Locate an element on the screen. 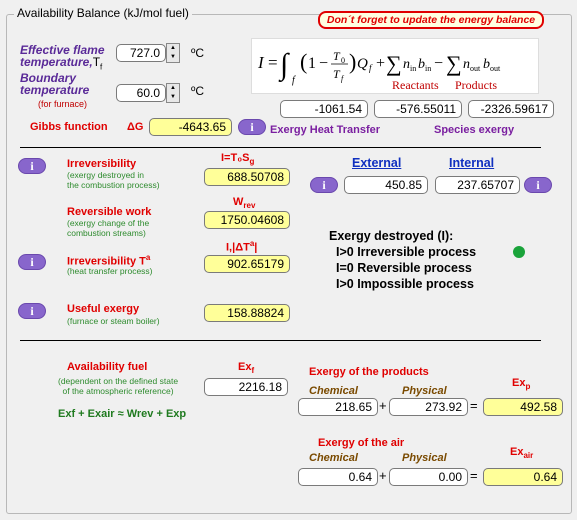 The height and width of the screenshot is (520, 577). irreversibility-t-value-field: 902.65179 is located at coordinates (247, 264).